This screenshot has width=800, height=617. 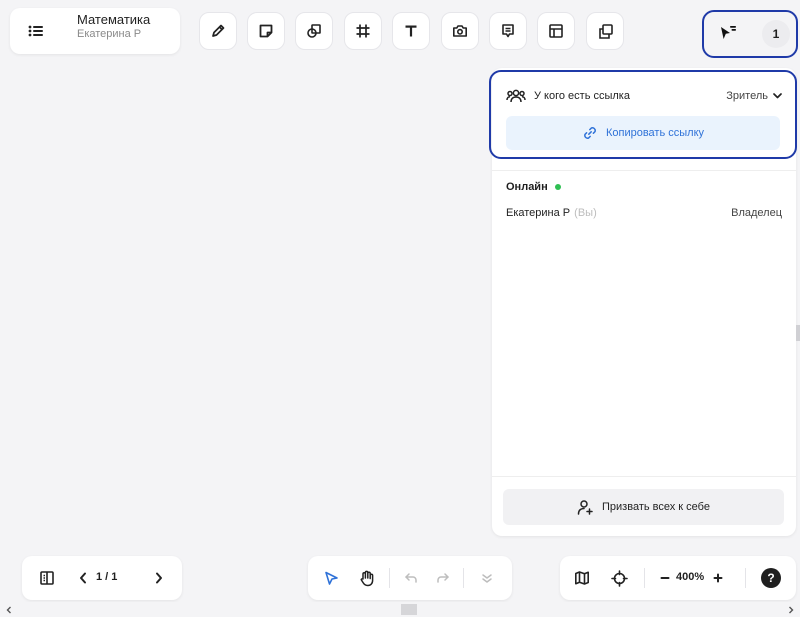 I want to click on chevron-right-icon, so click(x=159, y=578).